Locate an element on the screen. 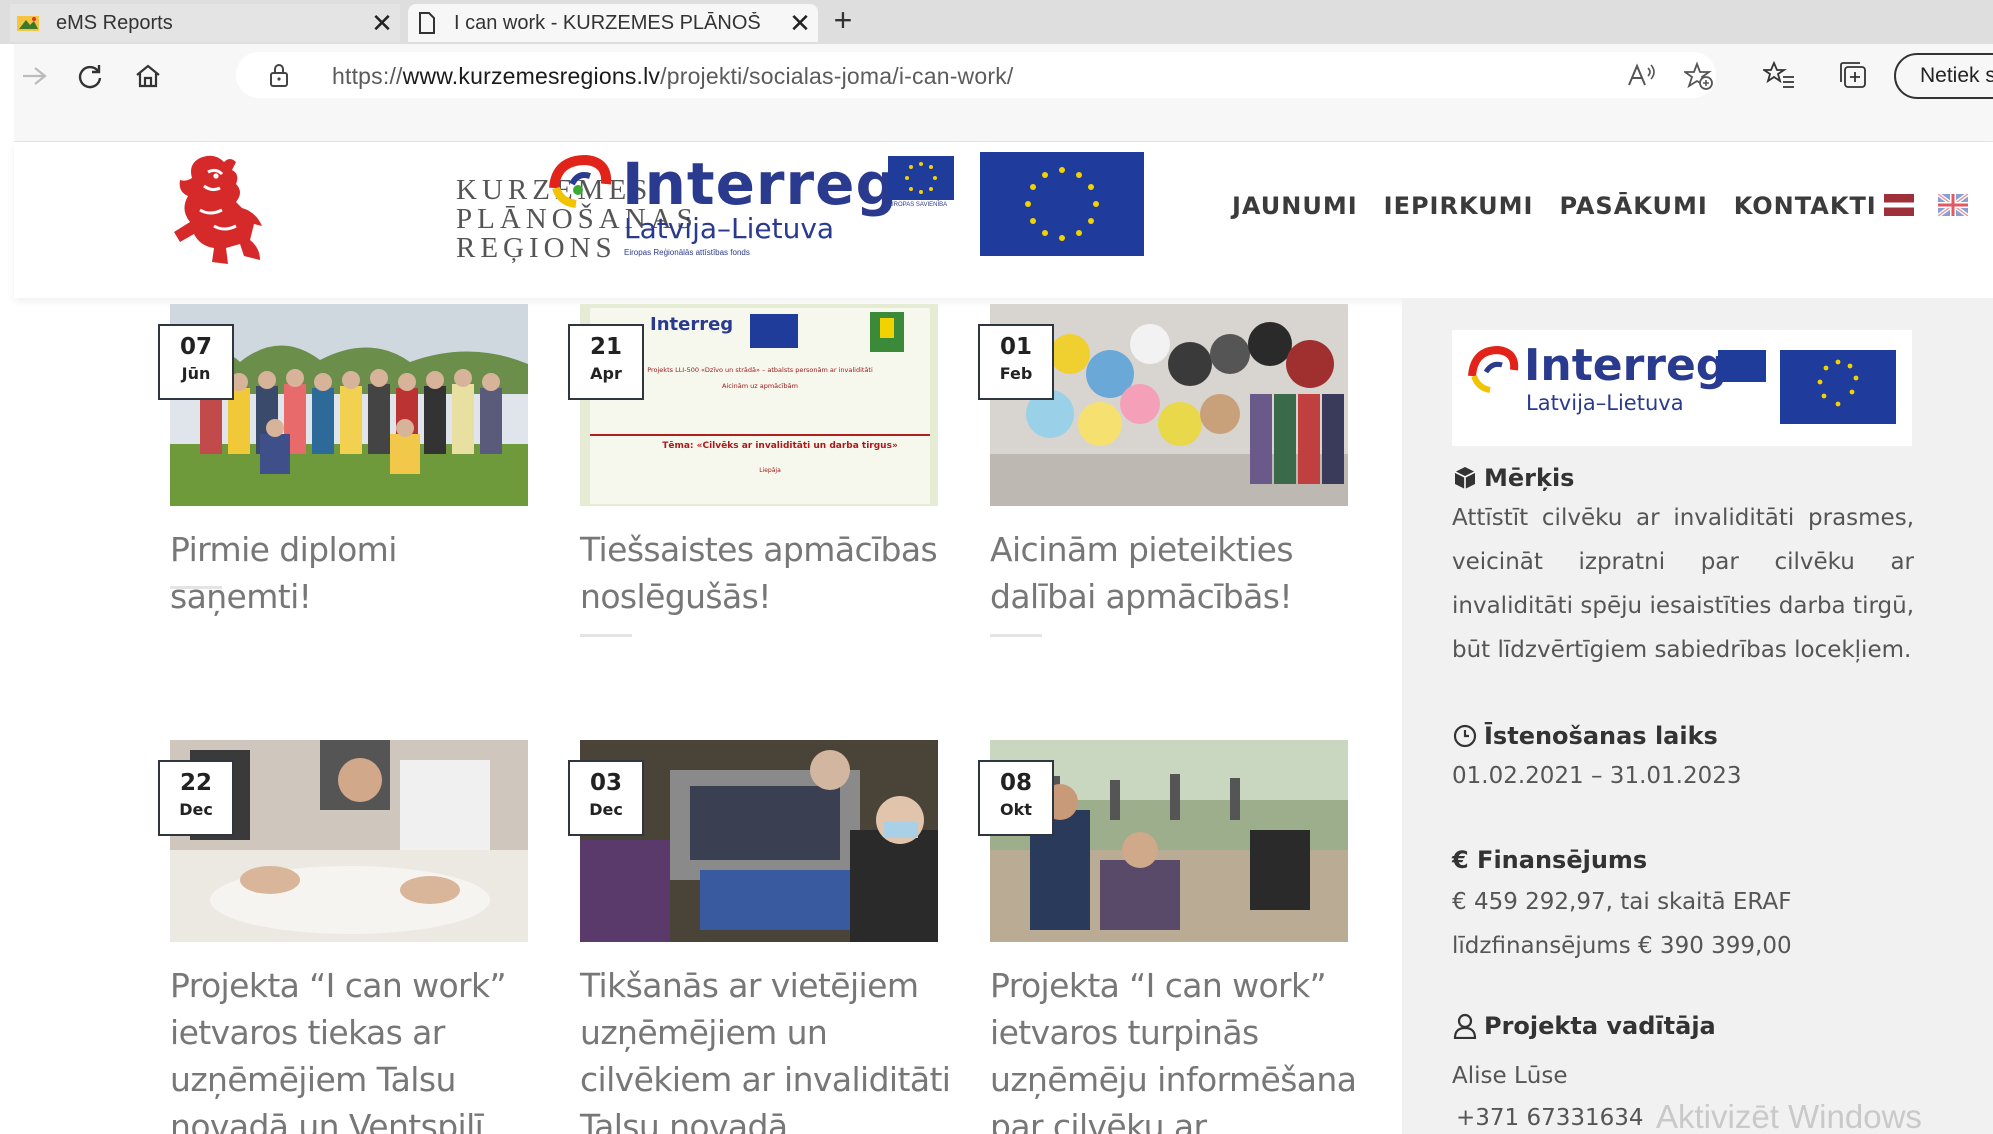 This screenshot has width=1993, height=1134. sidebar-interreg-logo: Interreg Latvija–Lietuva is located at coordinates (1682, 388).